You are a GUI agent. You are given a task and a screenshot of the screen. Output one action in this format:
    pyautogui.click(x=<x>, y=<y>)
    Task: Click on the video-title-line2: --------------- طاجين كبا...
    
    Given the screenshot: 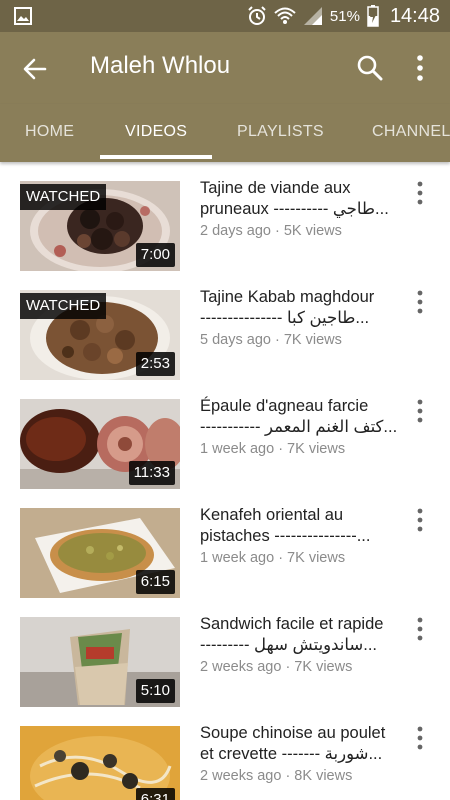 What is the action you would take?
    pyautogui.click(x=285, y=318)
    